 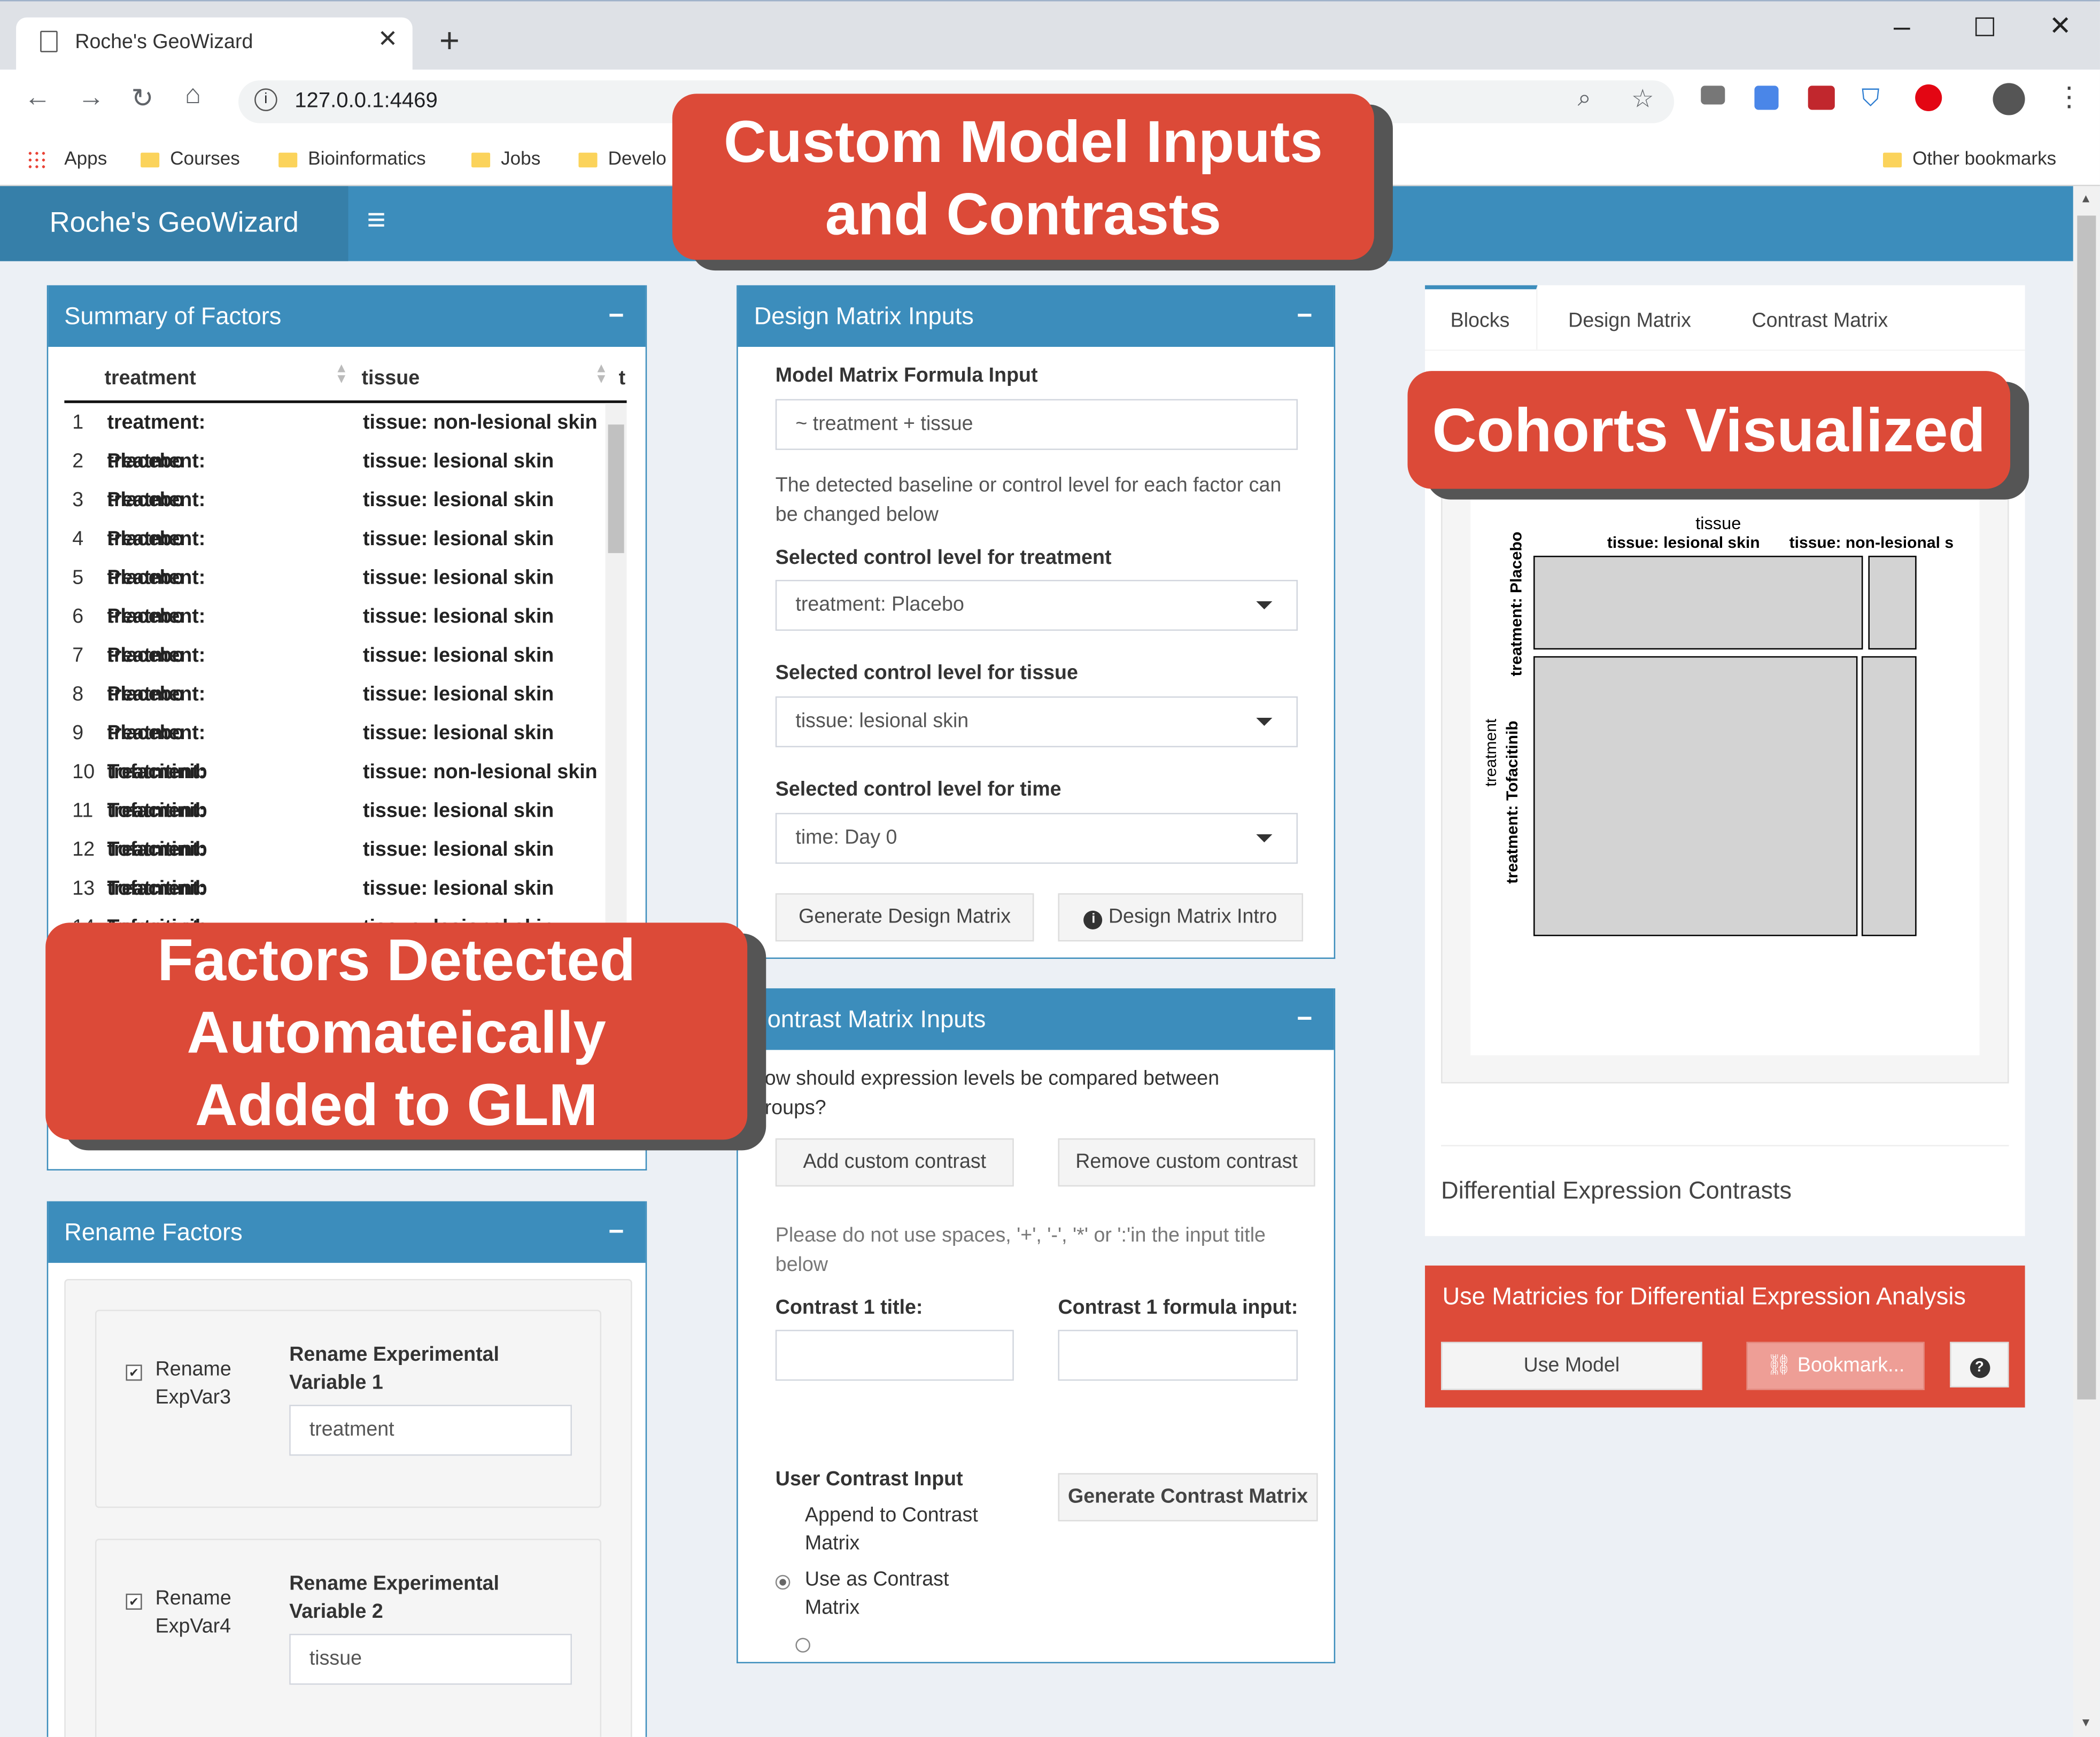 I want to click on close-window-icon: ✕, so click(x=2060, y=26).